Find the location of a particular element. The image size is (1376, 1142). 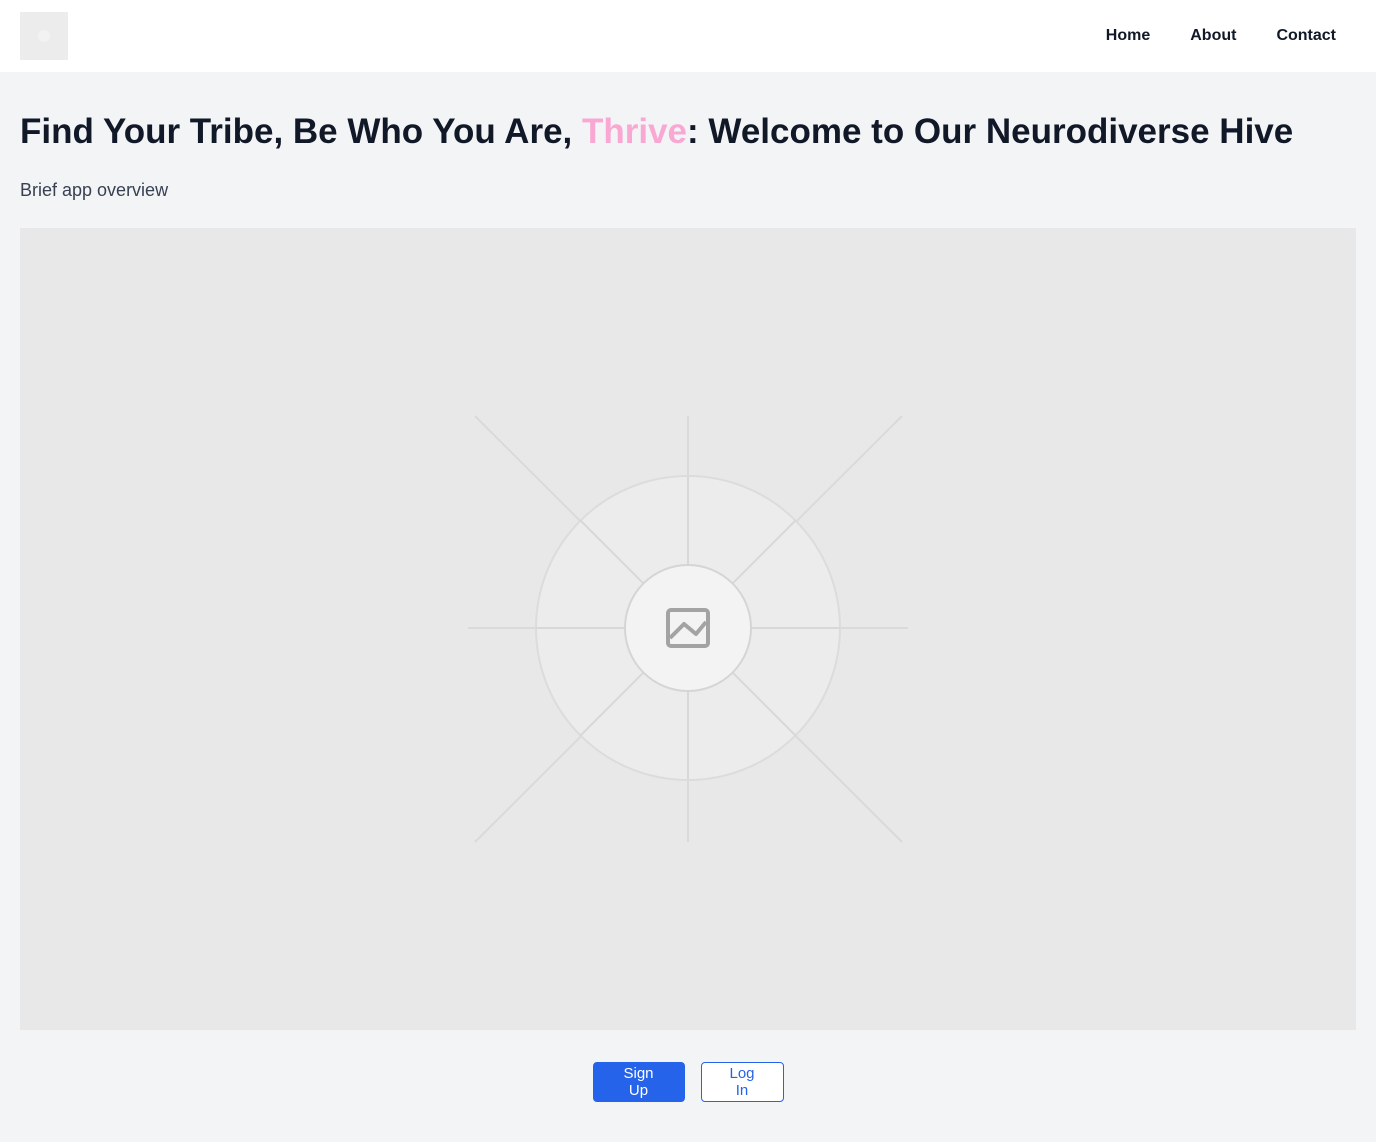

top-navbar: Home About Contact is located at coordinates (688, 36).